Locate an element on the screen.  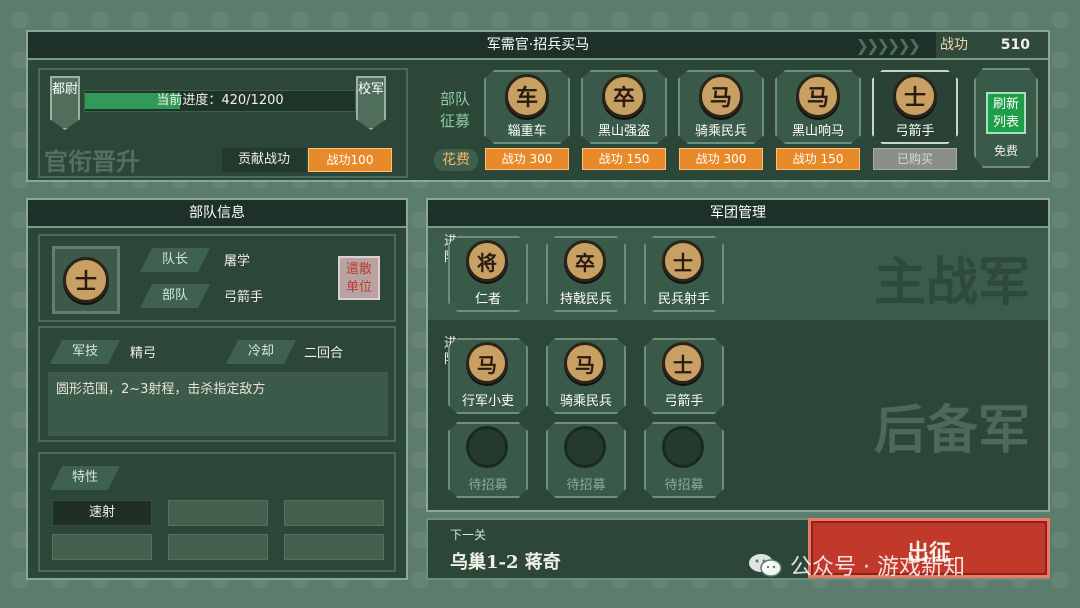
progress-text: 当前进度：420/1200 is located at coordinates (220, 100).